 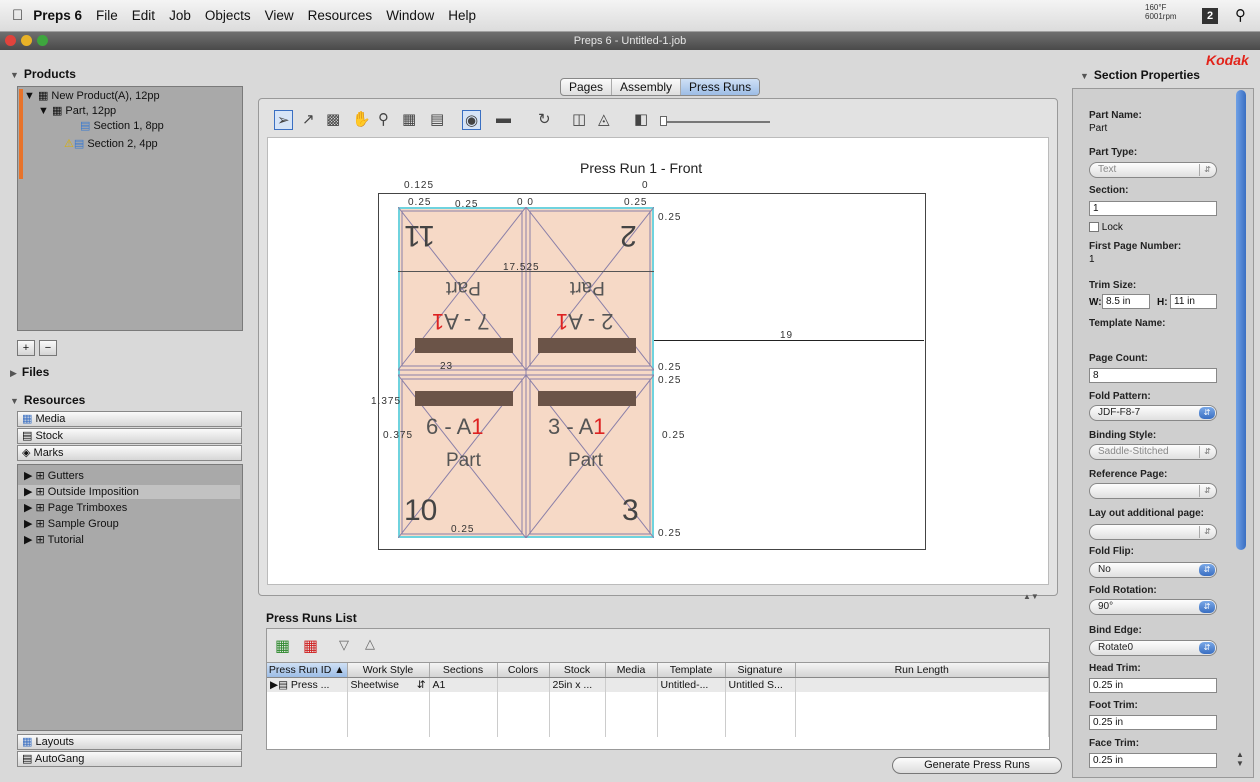 I want to click on hand-icon: ✋, so click(x=361, y=119).